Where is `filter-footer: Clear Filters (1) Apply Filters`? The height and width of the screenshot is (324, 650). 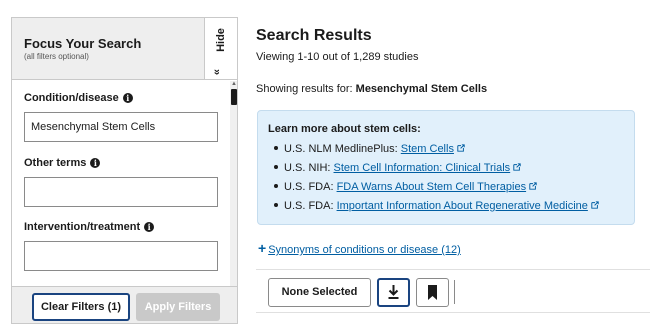 filter-footer: Clear Filters (1) Apply Filters is located at coordinates (124, 304).